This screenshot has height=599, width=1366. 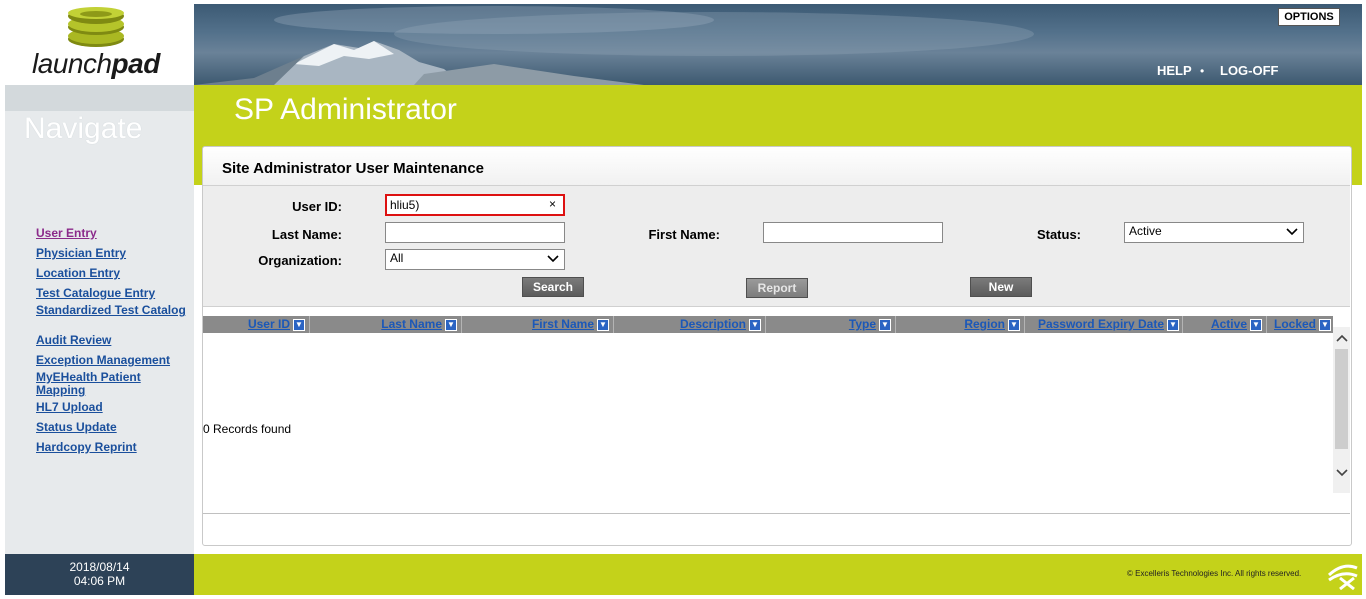 What do you see at coordinates (300, 260) in the screenshot?
I see `organization-label: Organization:` at bounding box center [300, 260].